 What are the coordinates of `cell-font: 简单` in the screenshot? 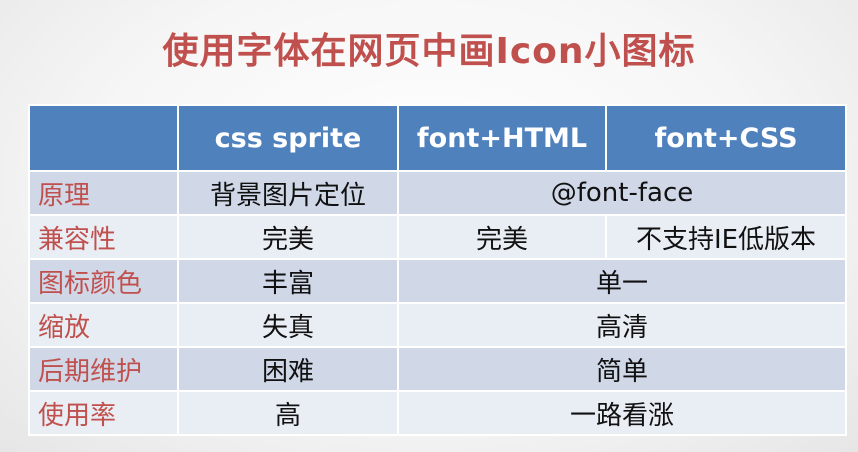 It's located at (622, 369).